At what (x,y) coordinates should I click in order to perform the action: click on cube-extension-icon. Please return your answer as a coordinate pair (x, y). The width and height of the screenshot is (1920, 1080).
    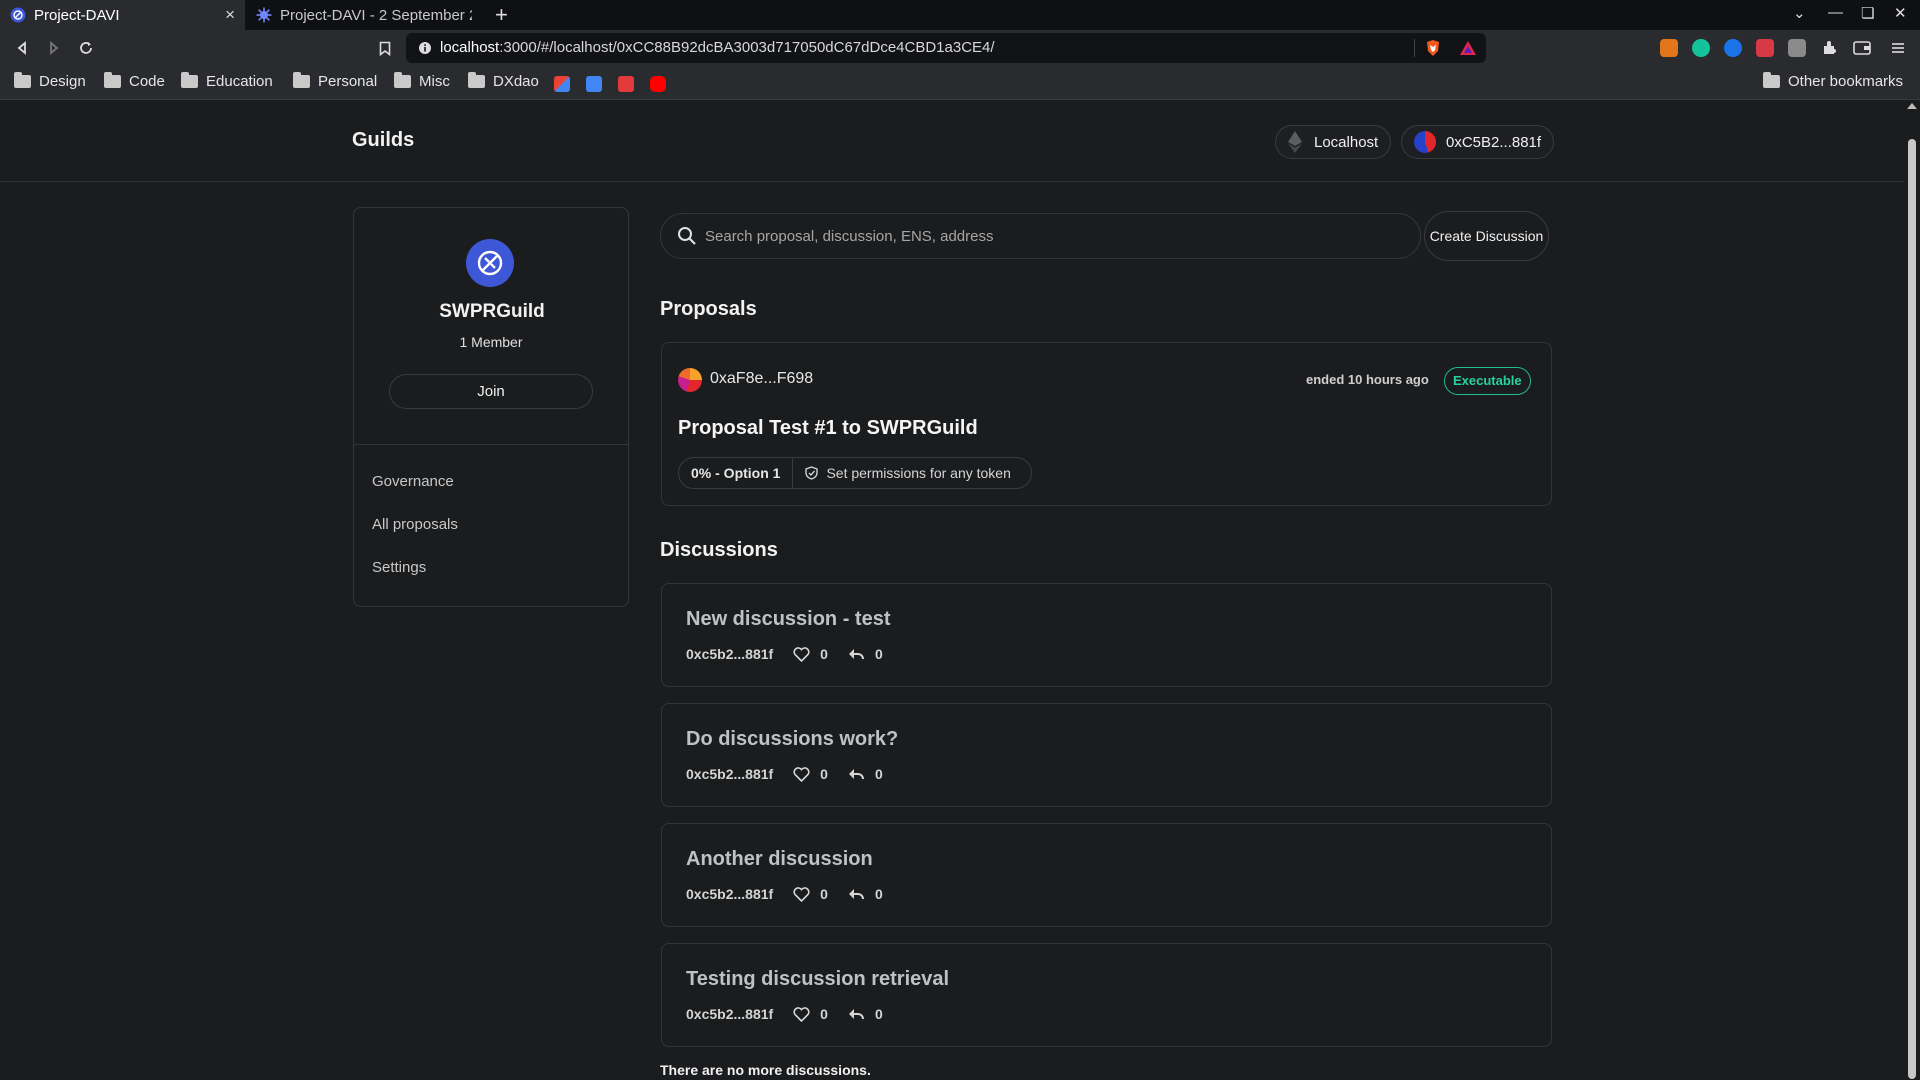
    Looking at the image, I should click on (1797, 48).